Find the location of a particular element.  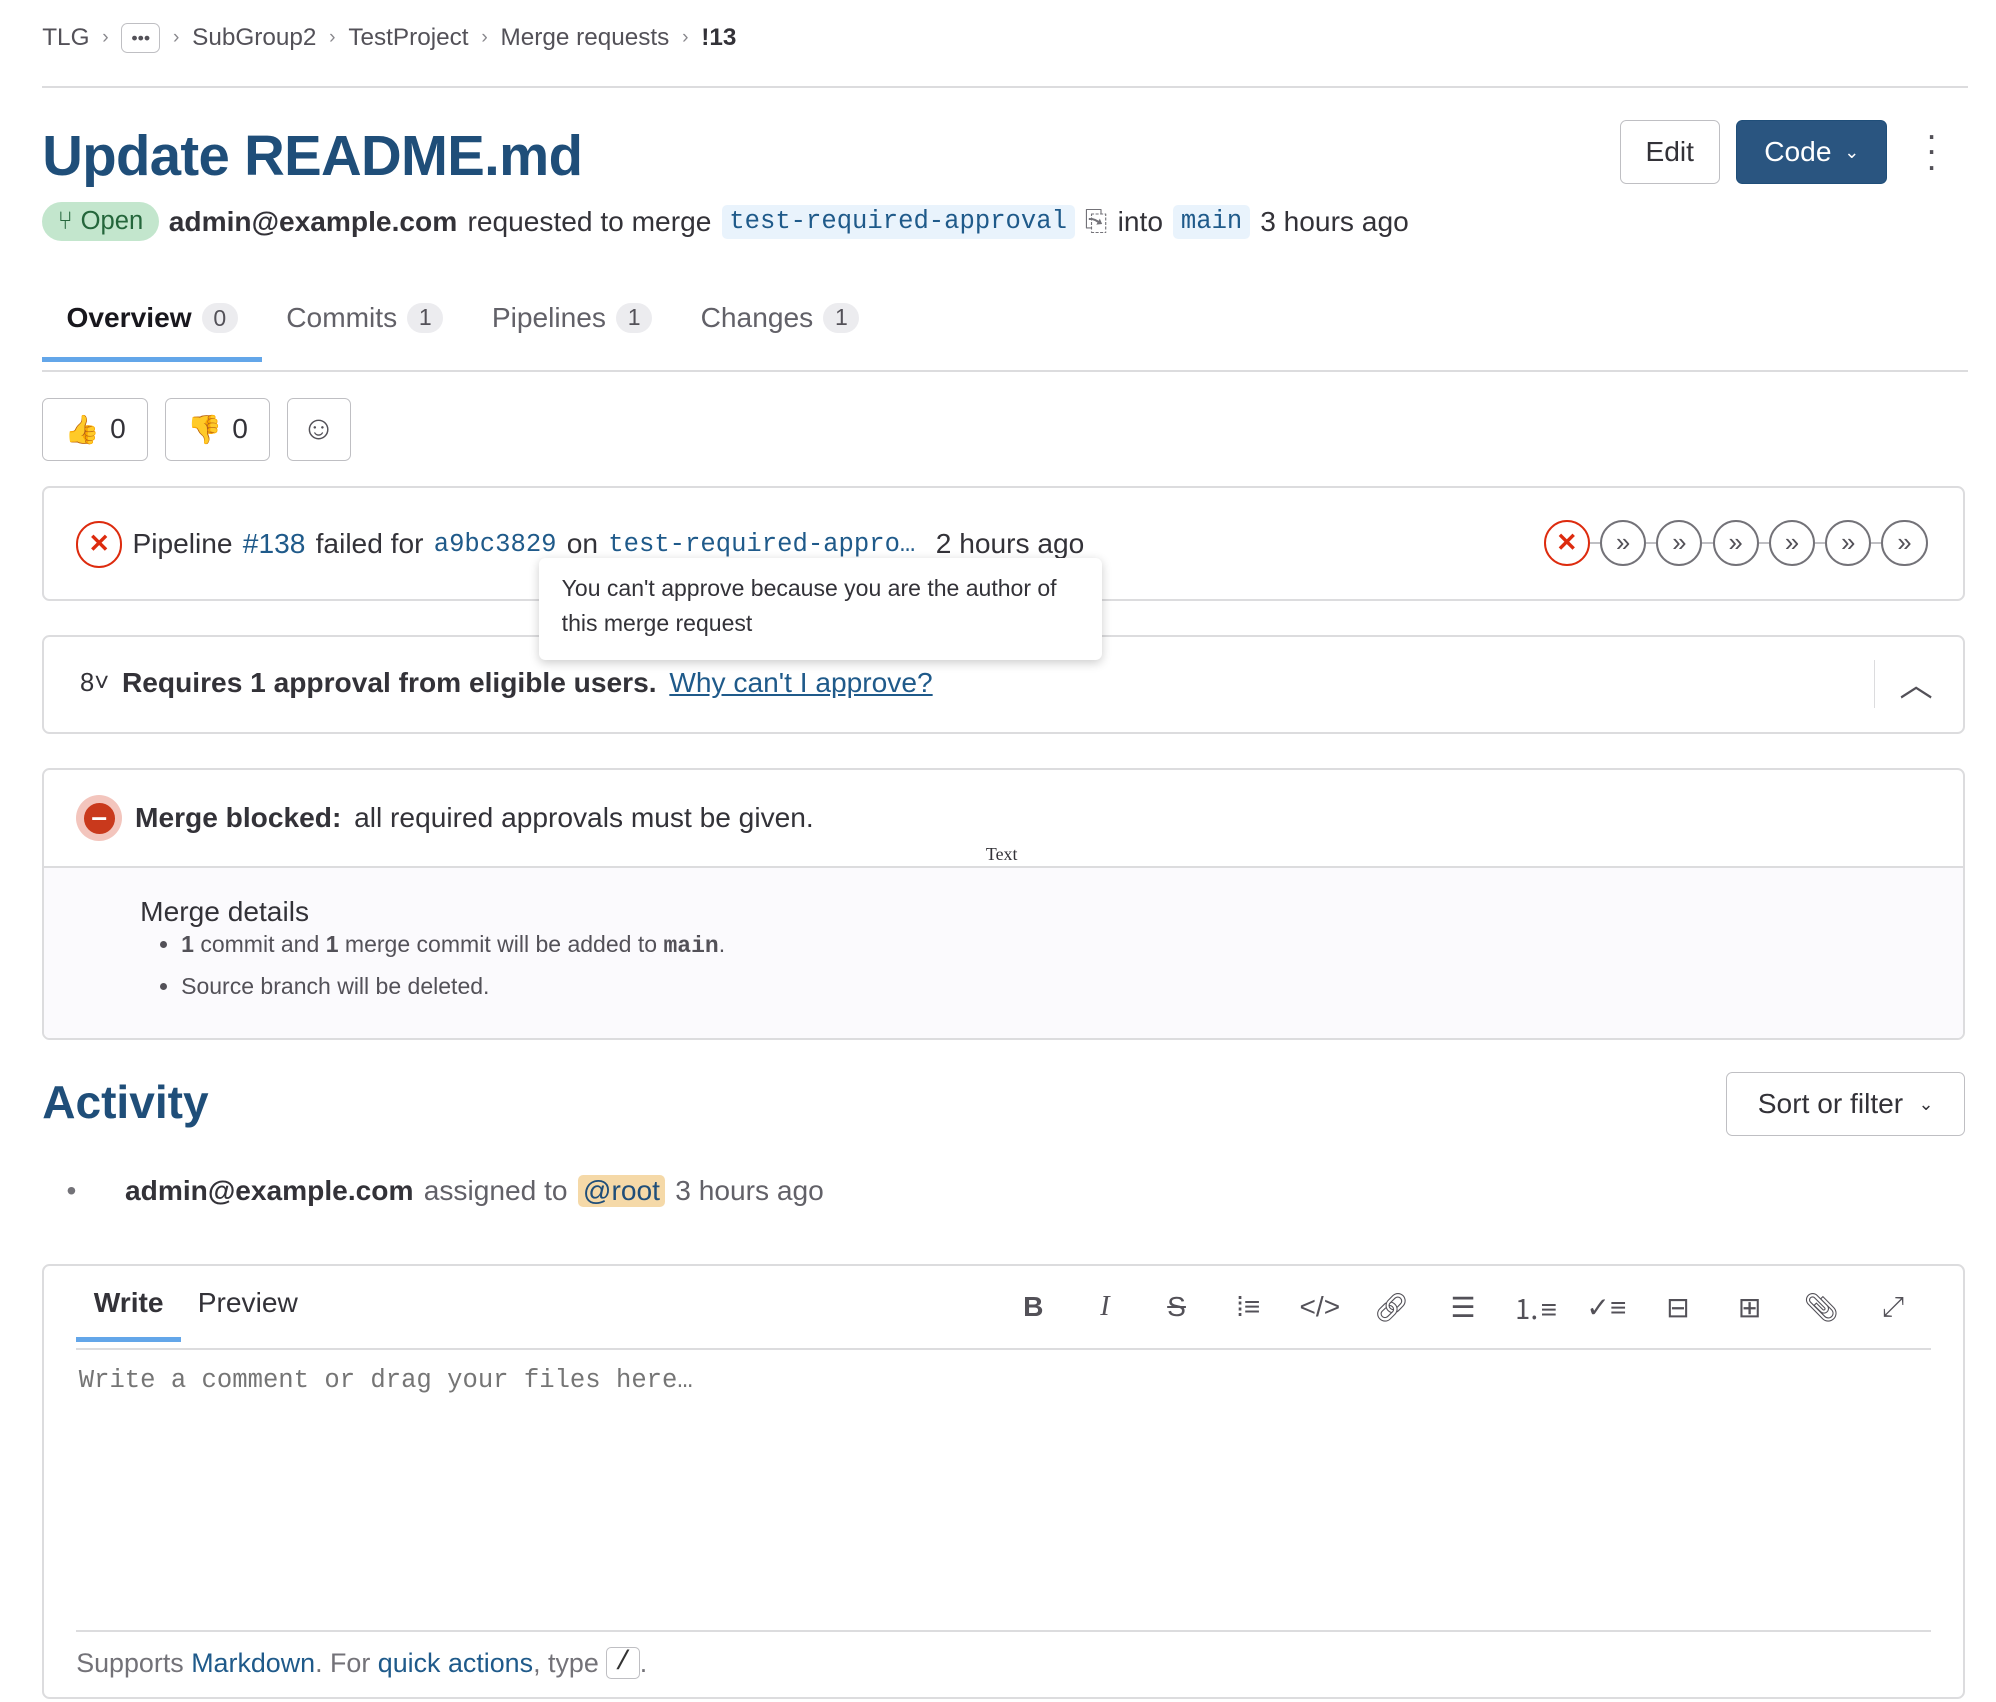

sort-label: Sort or filter is located at coordinates (1830, 1104).